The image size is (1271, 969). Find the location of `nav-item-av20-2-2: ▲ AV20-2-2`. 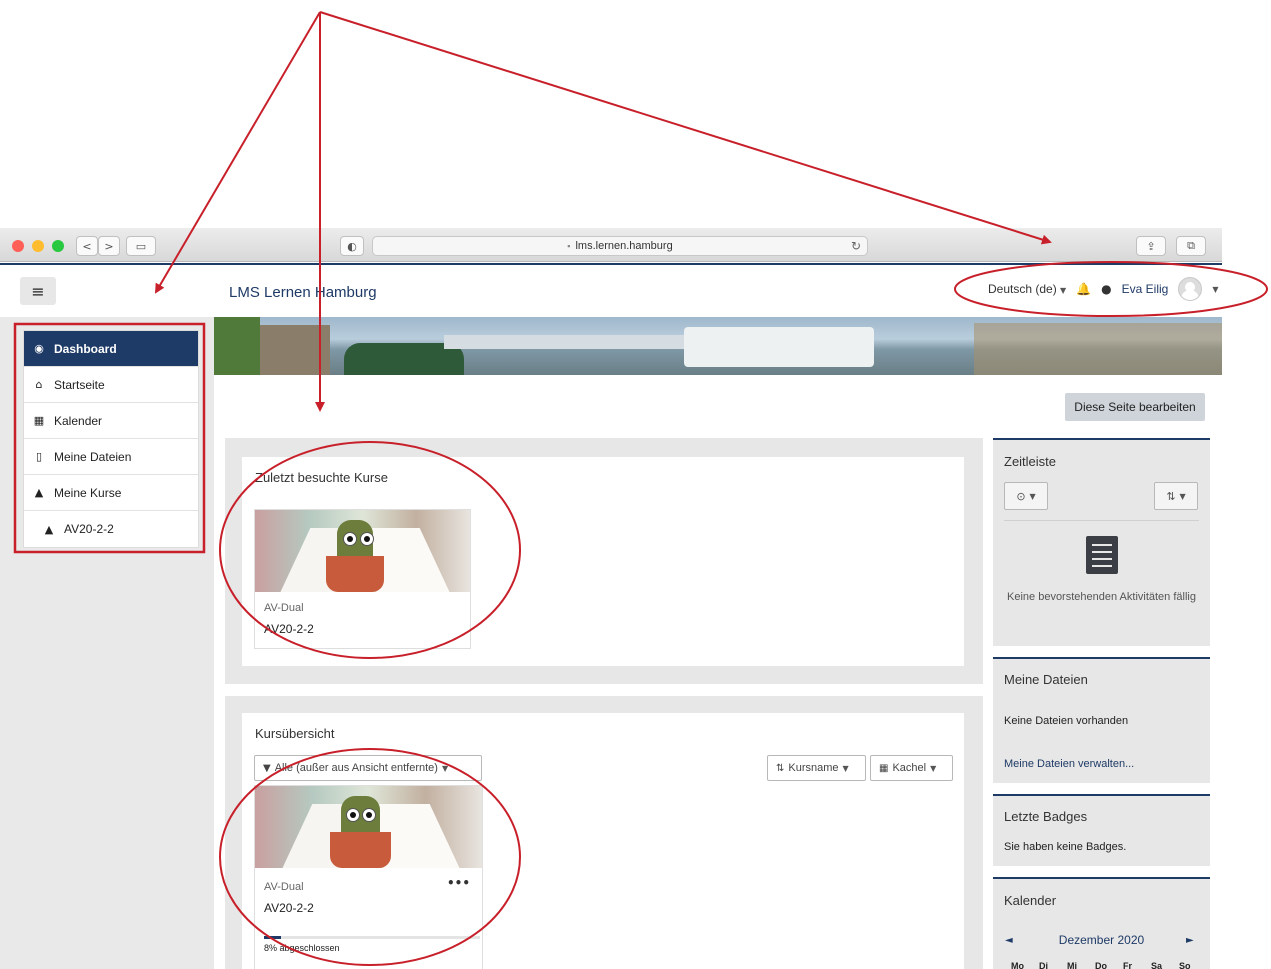

nav-item-av20-2-2: ▲ AV20-2-2 is located at coordinates (111, 529).